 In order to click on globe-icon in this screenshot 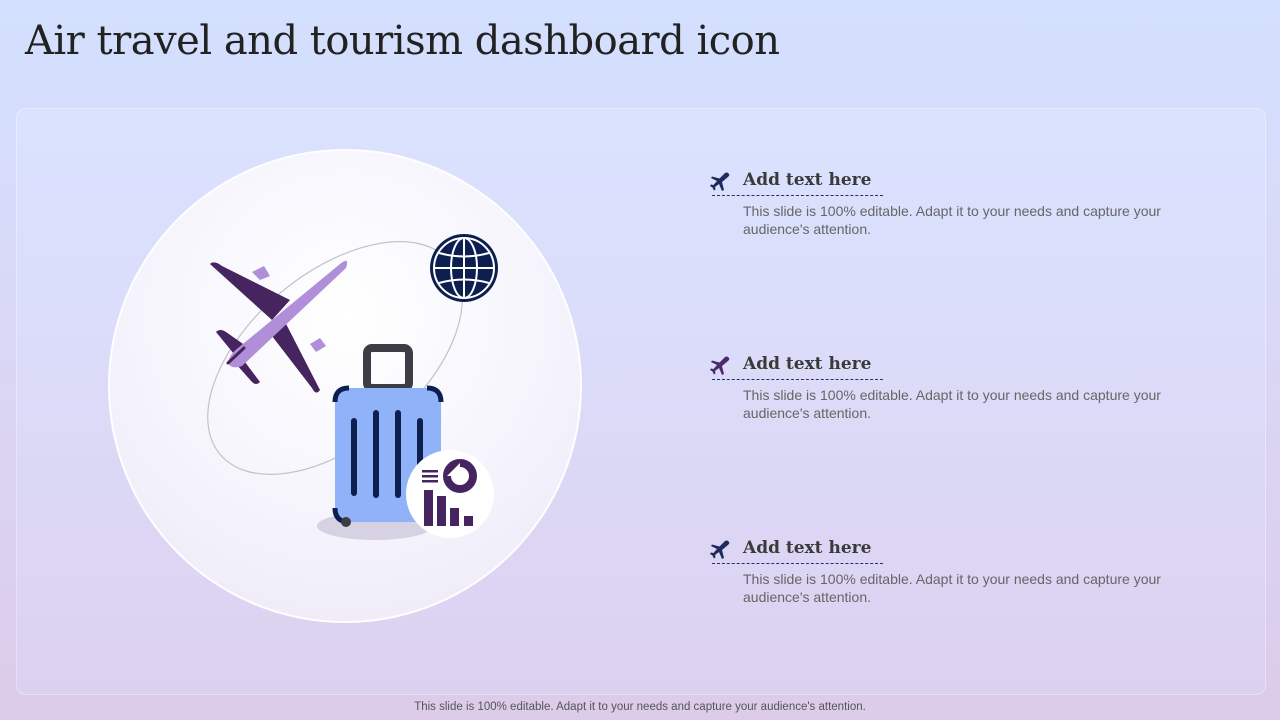, I will do `click(464, 268)`.